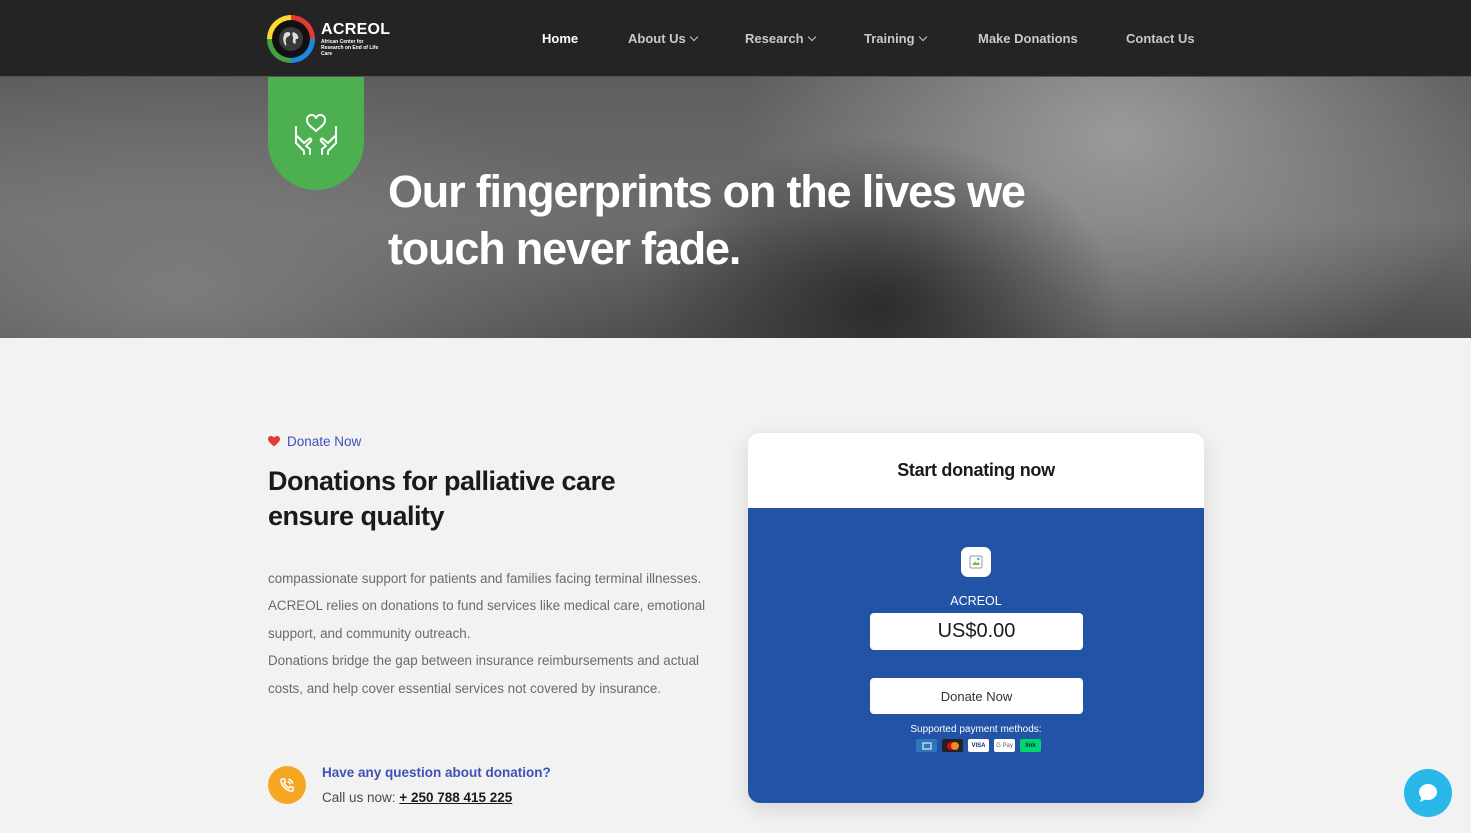  I want to click on nav-item-make-donations: Make Donations, so click(1028, 38).